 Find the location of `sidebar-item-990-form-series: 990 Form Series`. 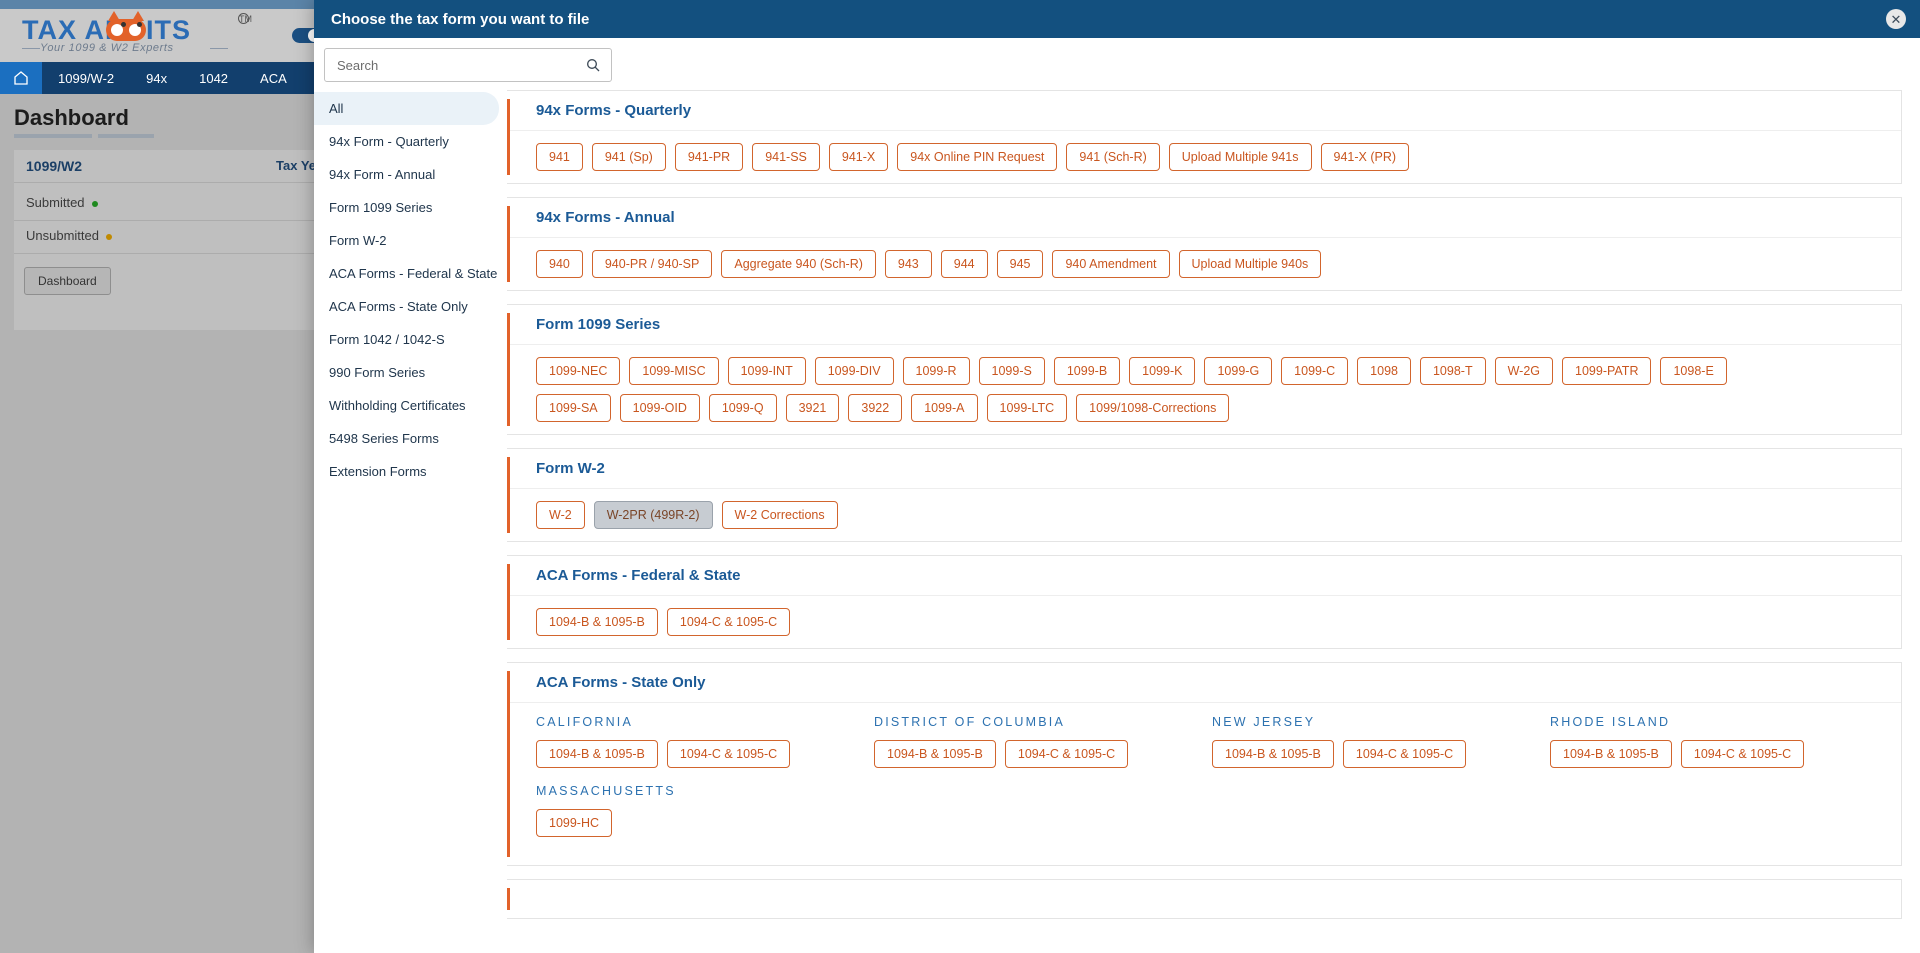

sidebar-item-990-form-series: 990 Form Series is located at coordinates (406, 372).